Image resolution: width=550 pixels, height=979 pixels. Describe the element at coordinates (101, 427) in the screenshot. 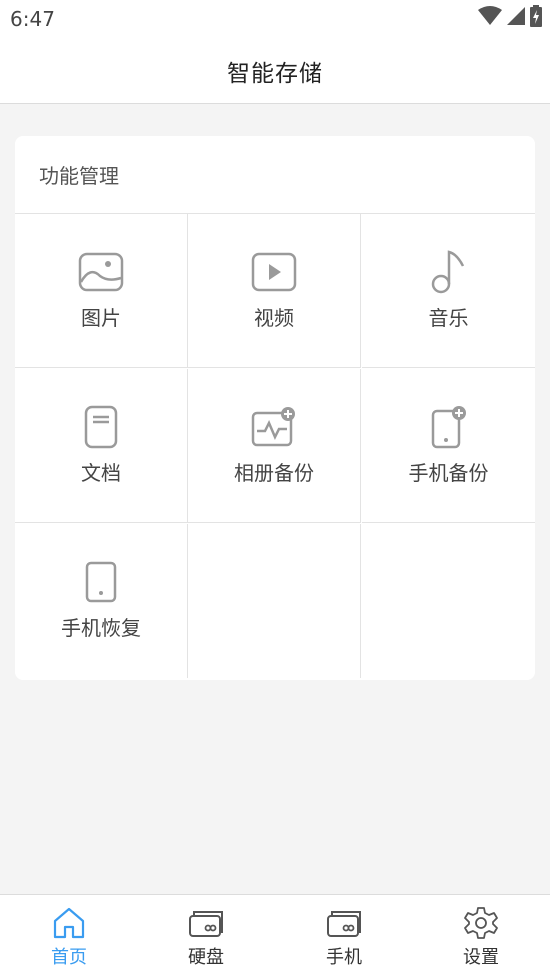

I see `document-icon` at that location.